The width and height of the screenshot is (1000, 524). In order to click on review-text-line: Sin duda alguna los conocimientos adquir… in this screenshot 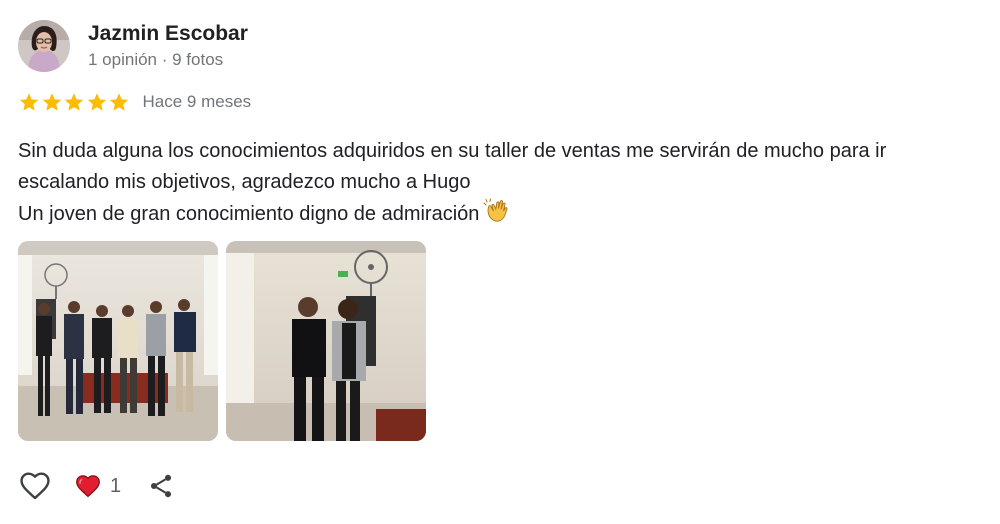, I will do `click(452, 151)`.